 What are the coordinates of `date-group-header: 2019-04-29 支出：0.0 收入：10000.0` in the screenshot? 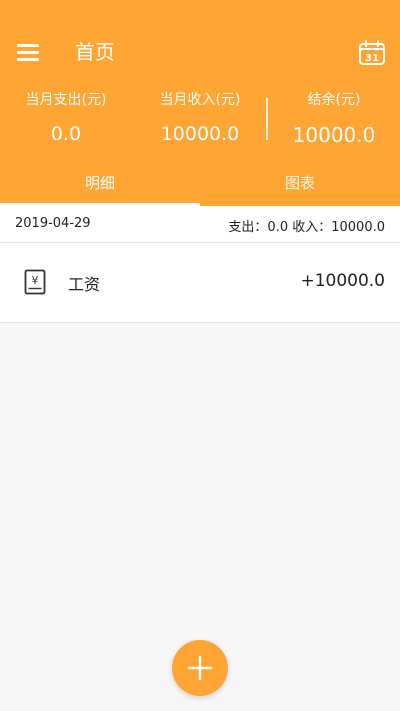 It's located at (200, 224).